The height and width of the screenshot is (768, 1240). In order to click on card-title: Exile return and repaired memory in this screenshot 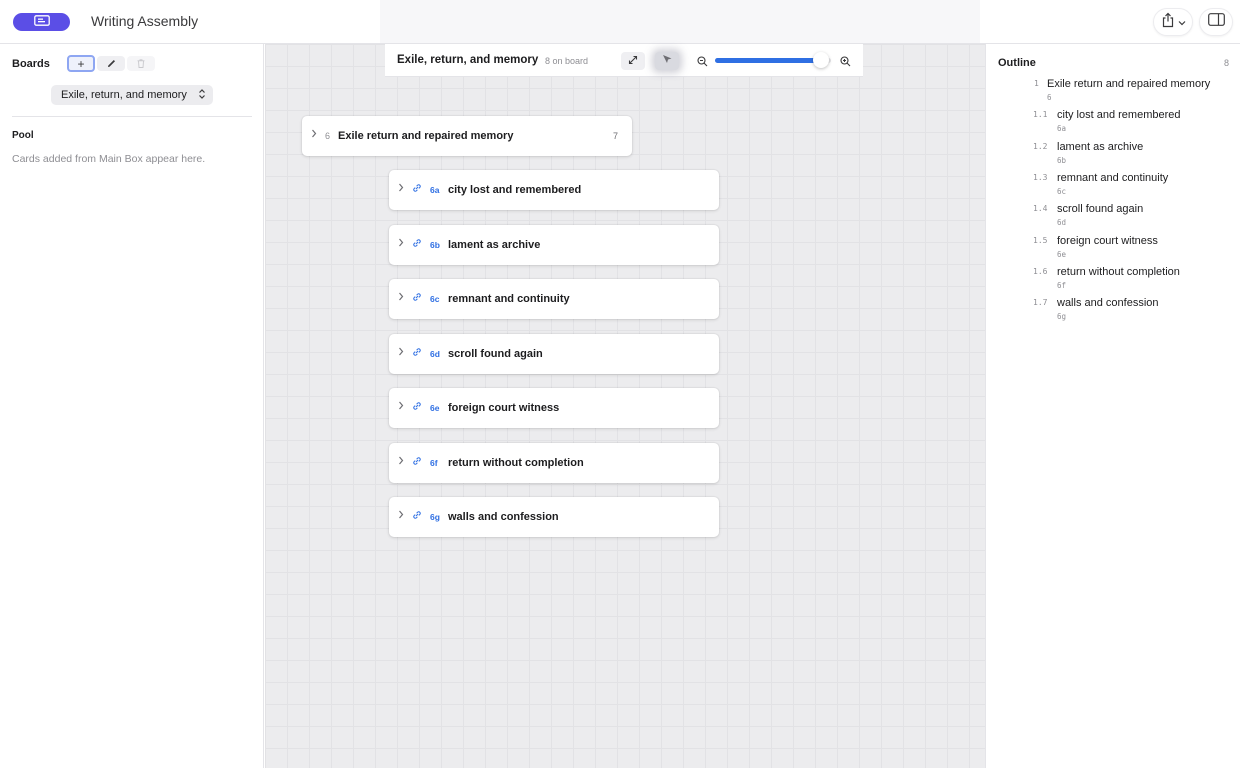, I will do `click(426, 136)`.